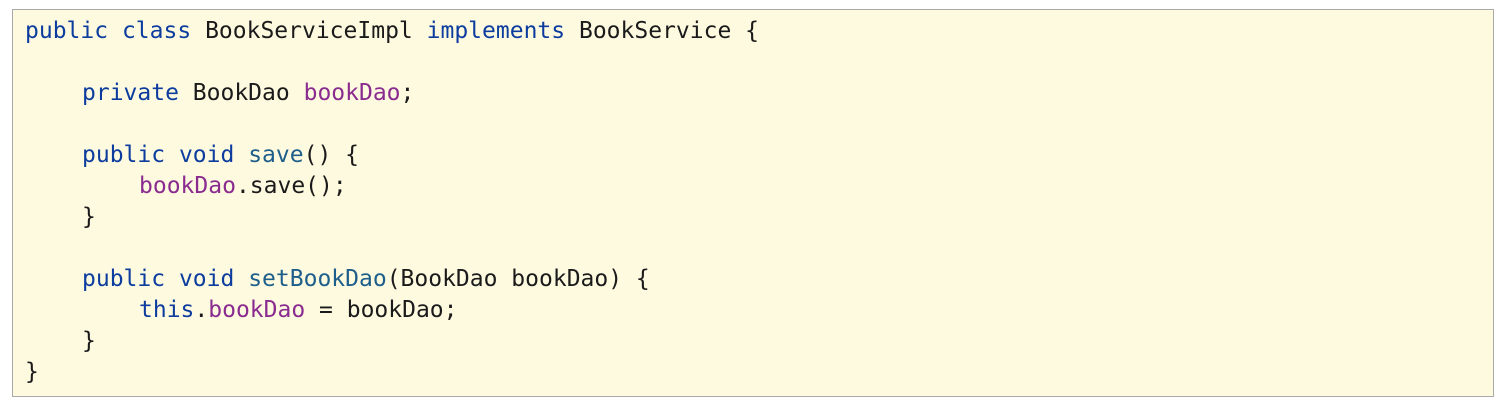  I want to click on code-line-5: public void save() {, so click(392, 155).